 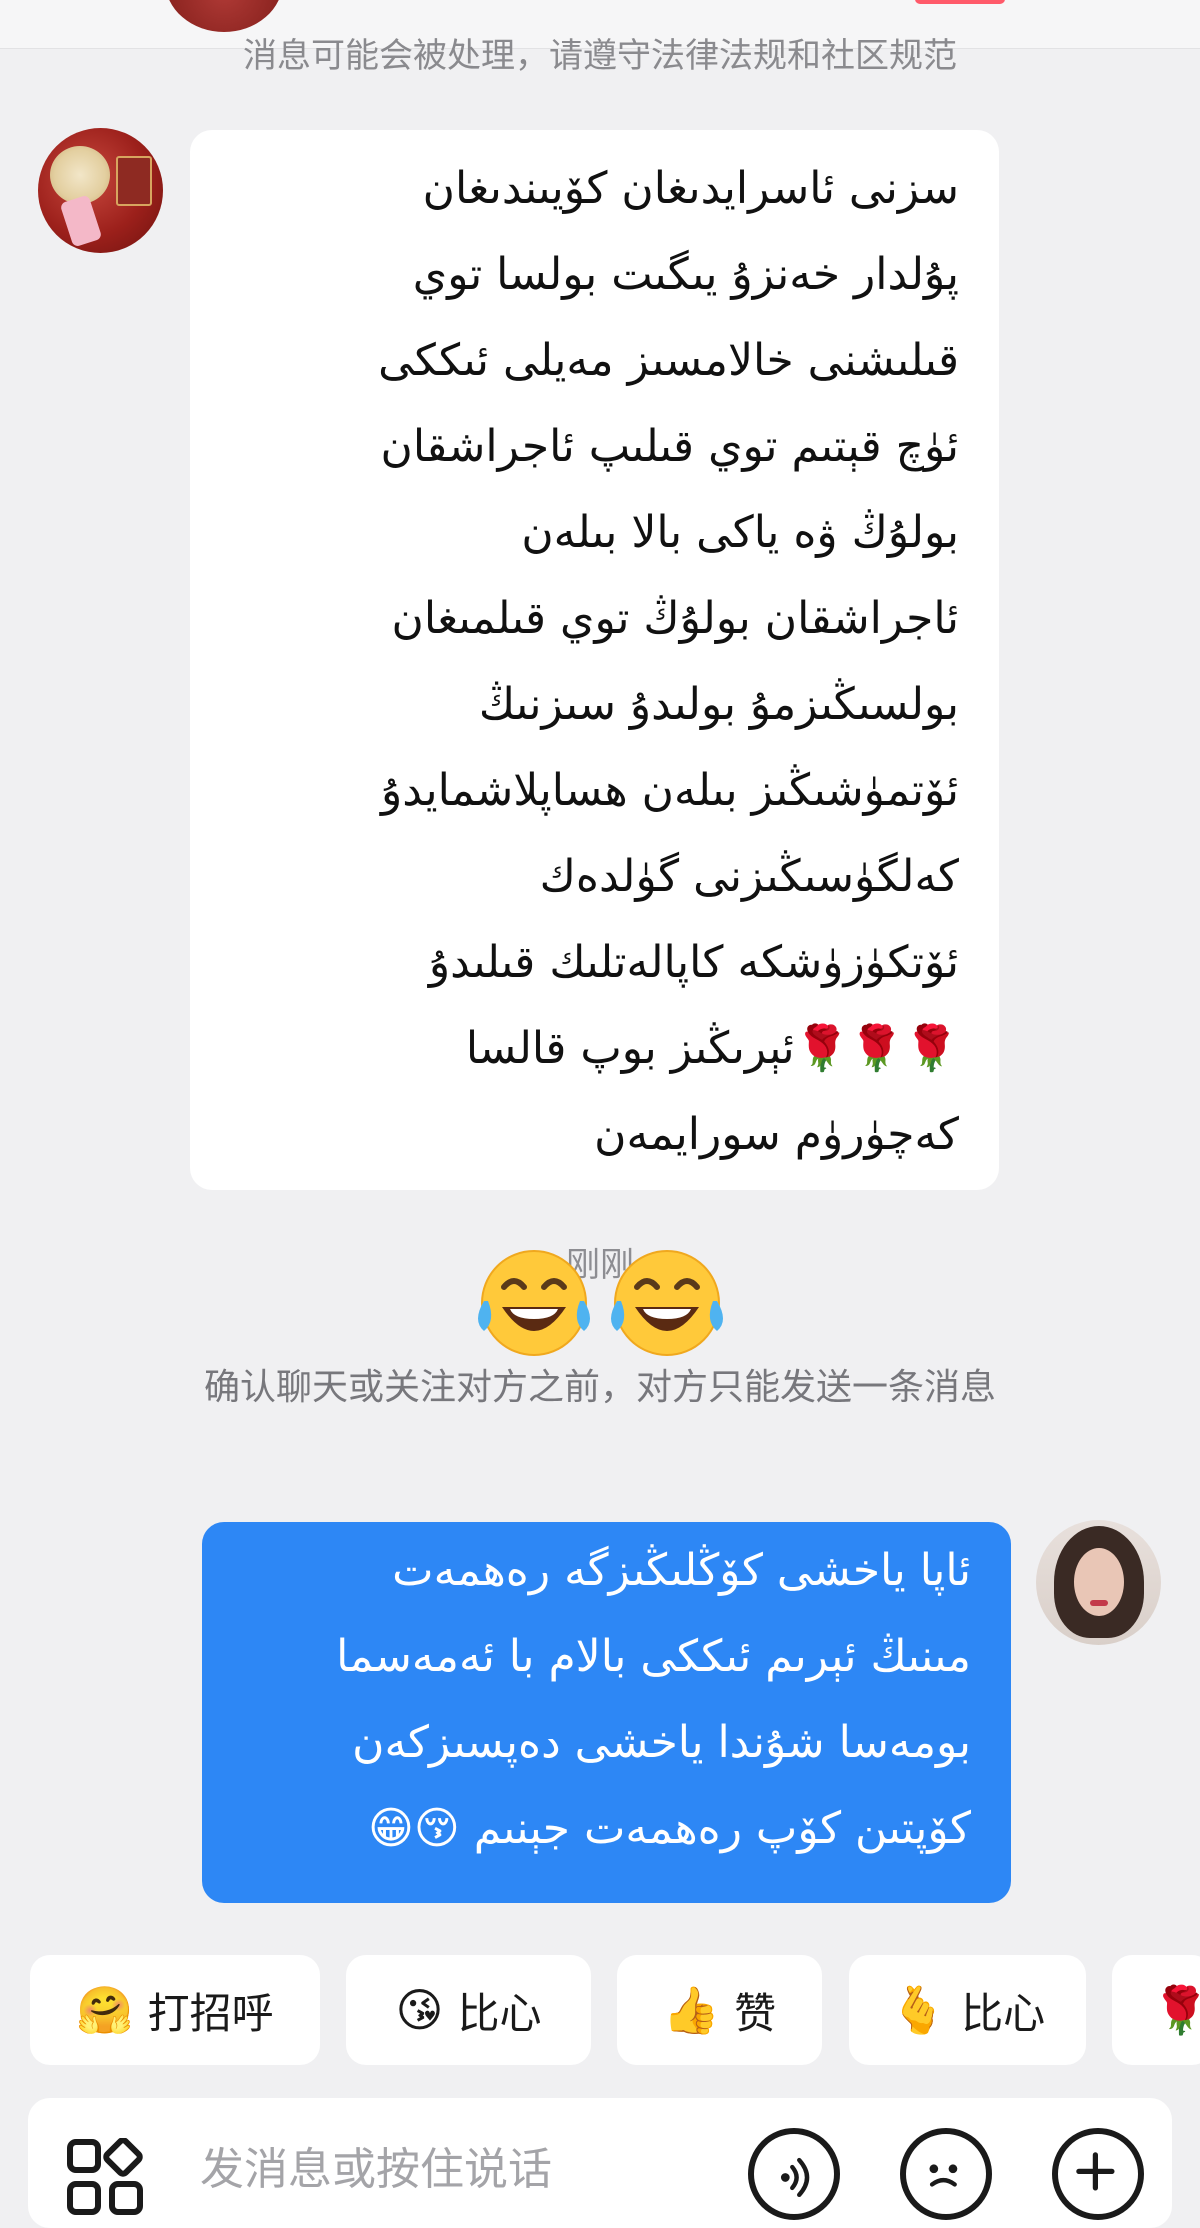 What do you see at coordinates (106, 2177) in the screenshot?
I see `apps-icon` at bounding box center [106, 2177].